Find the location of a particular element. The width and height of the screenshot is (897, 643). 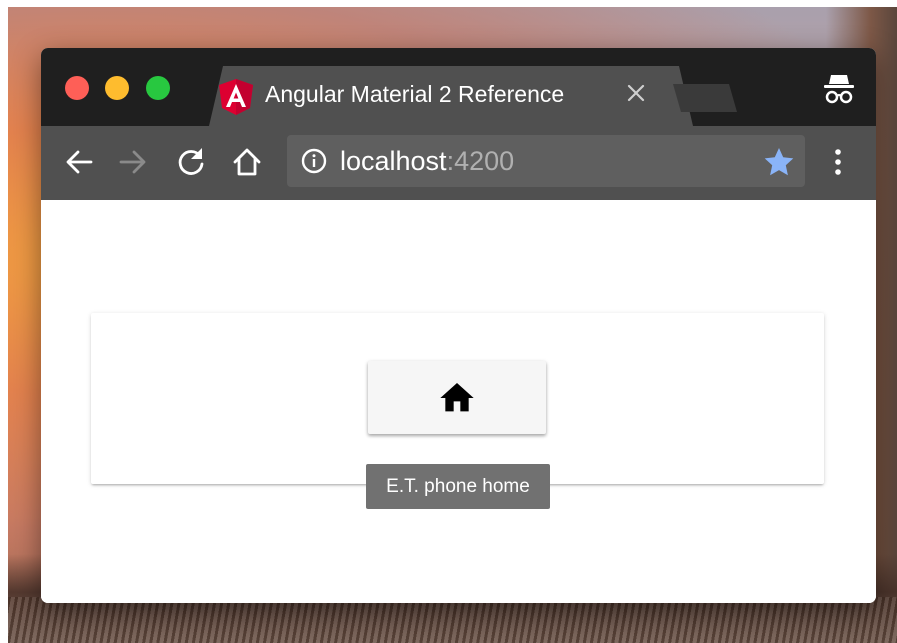

forward-arrow-icon is located at coordinates (133, 162).